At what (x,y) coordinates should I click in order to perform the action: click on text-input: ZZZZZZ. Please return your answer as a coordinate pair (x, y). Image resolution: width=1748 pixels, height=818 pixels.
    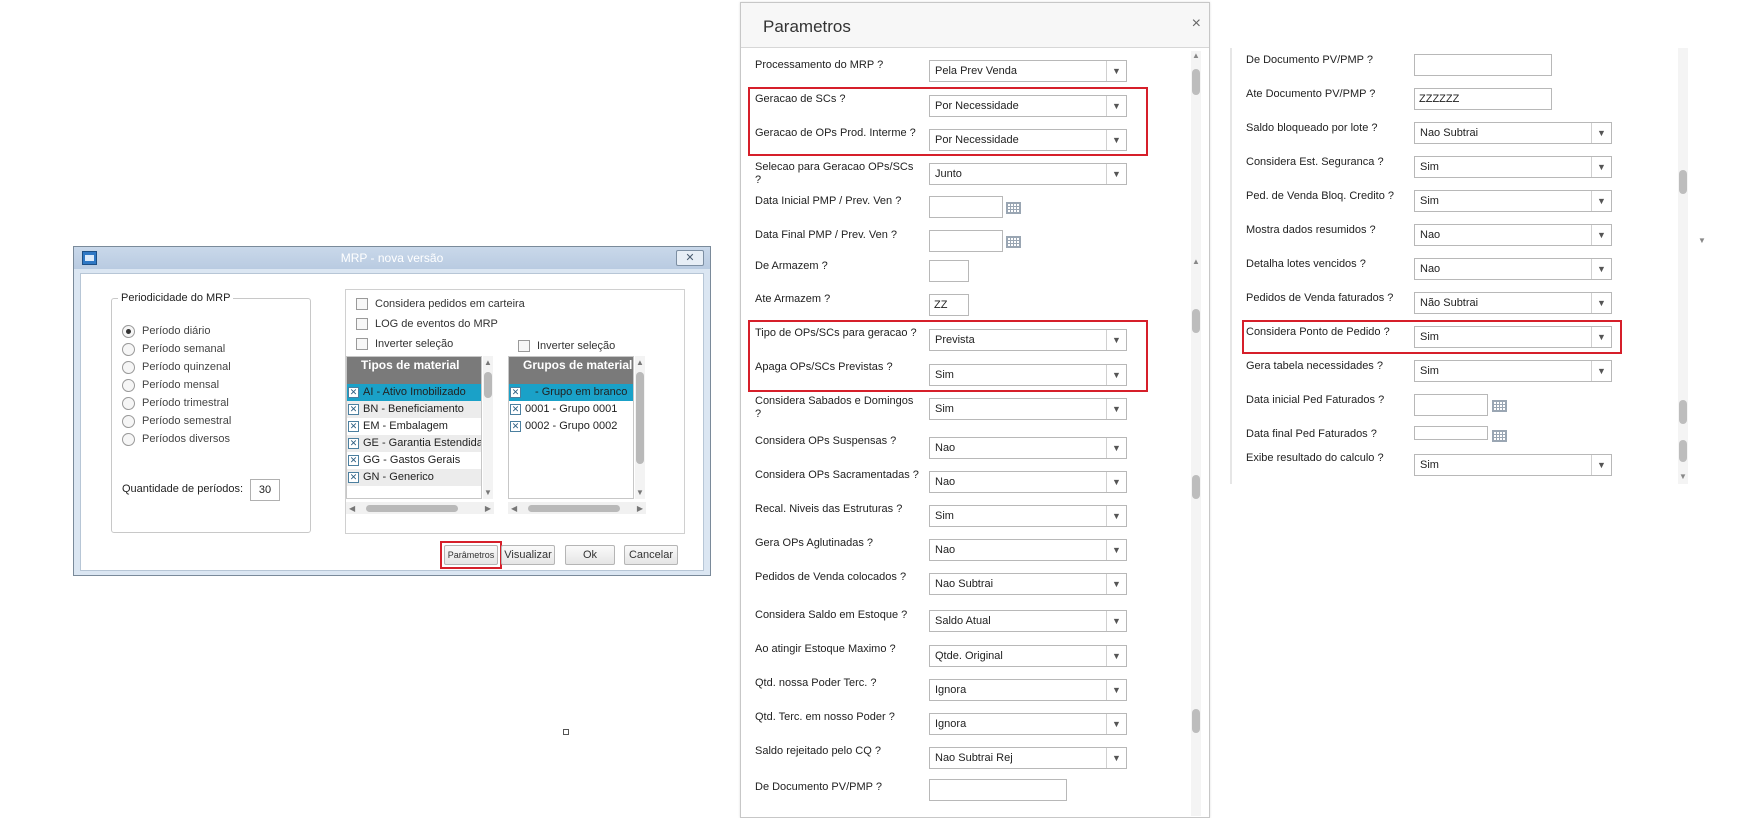
    Looking at the image, I should click on (1483, 99).